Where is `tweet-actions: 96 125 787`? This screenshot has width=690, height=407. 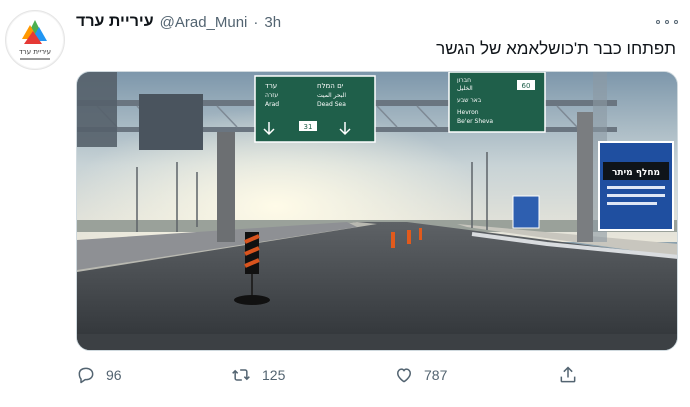
tweet-actions: 96 125 787 is located at coordinates (336, 375).